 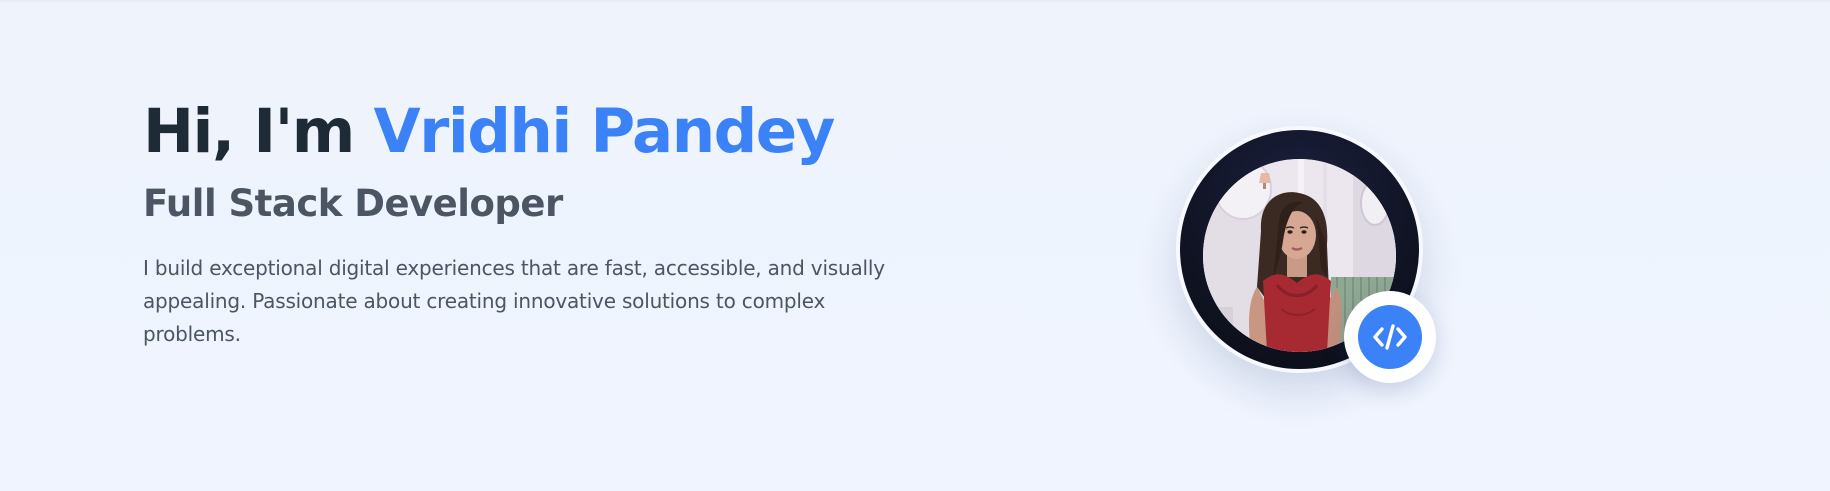 I want to click on hero-heading: Hi, I'm Vridhi Pandey, so click(x=543, y=132).